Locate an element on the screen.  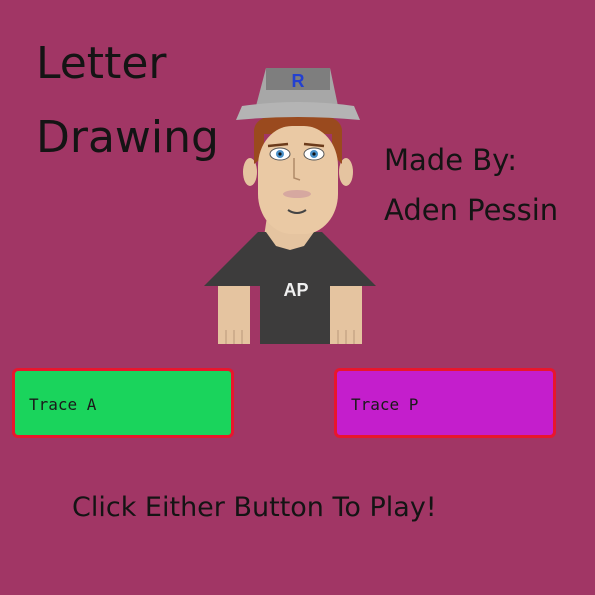
play-instructions: Click Either Button To Play! is located at coordinates (254, 507).